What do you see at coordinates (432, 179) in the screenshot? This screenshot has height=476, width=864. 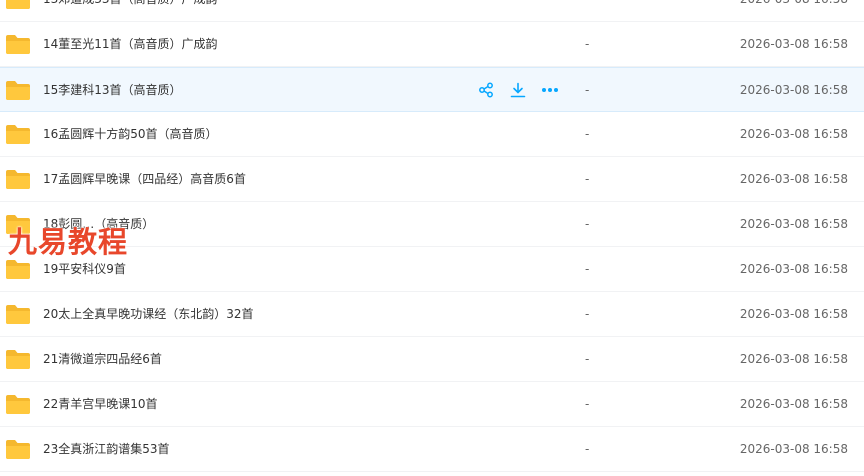 I see `list-item: 17孟圆辉早晚课（四品经）高音质6首 - 2026-03-08 16:58` at bounding box center [432, 179].